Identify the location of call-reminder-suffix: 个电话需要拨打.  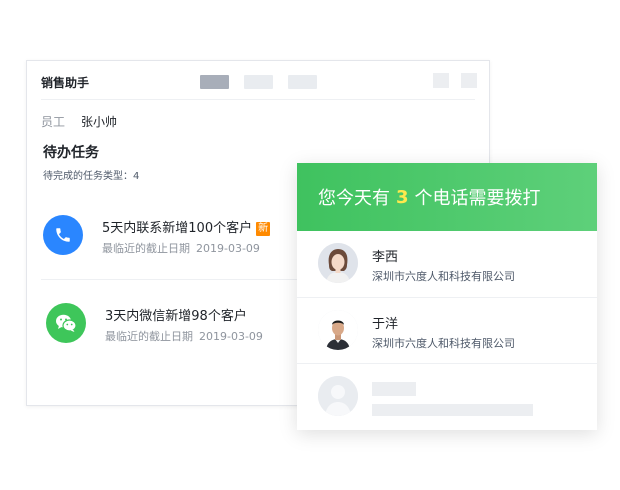
(477, 198).